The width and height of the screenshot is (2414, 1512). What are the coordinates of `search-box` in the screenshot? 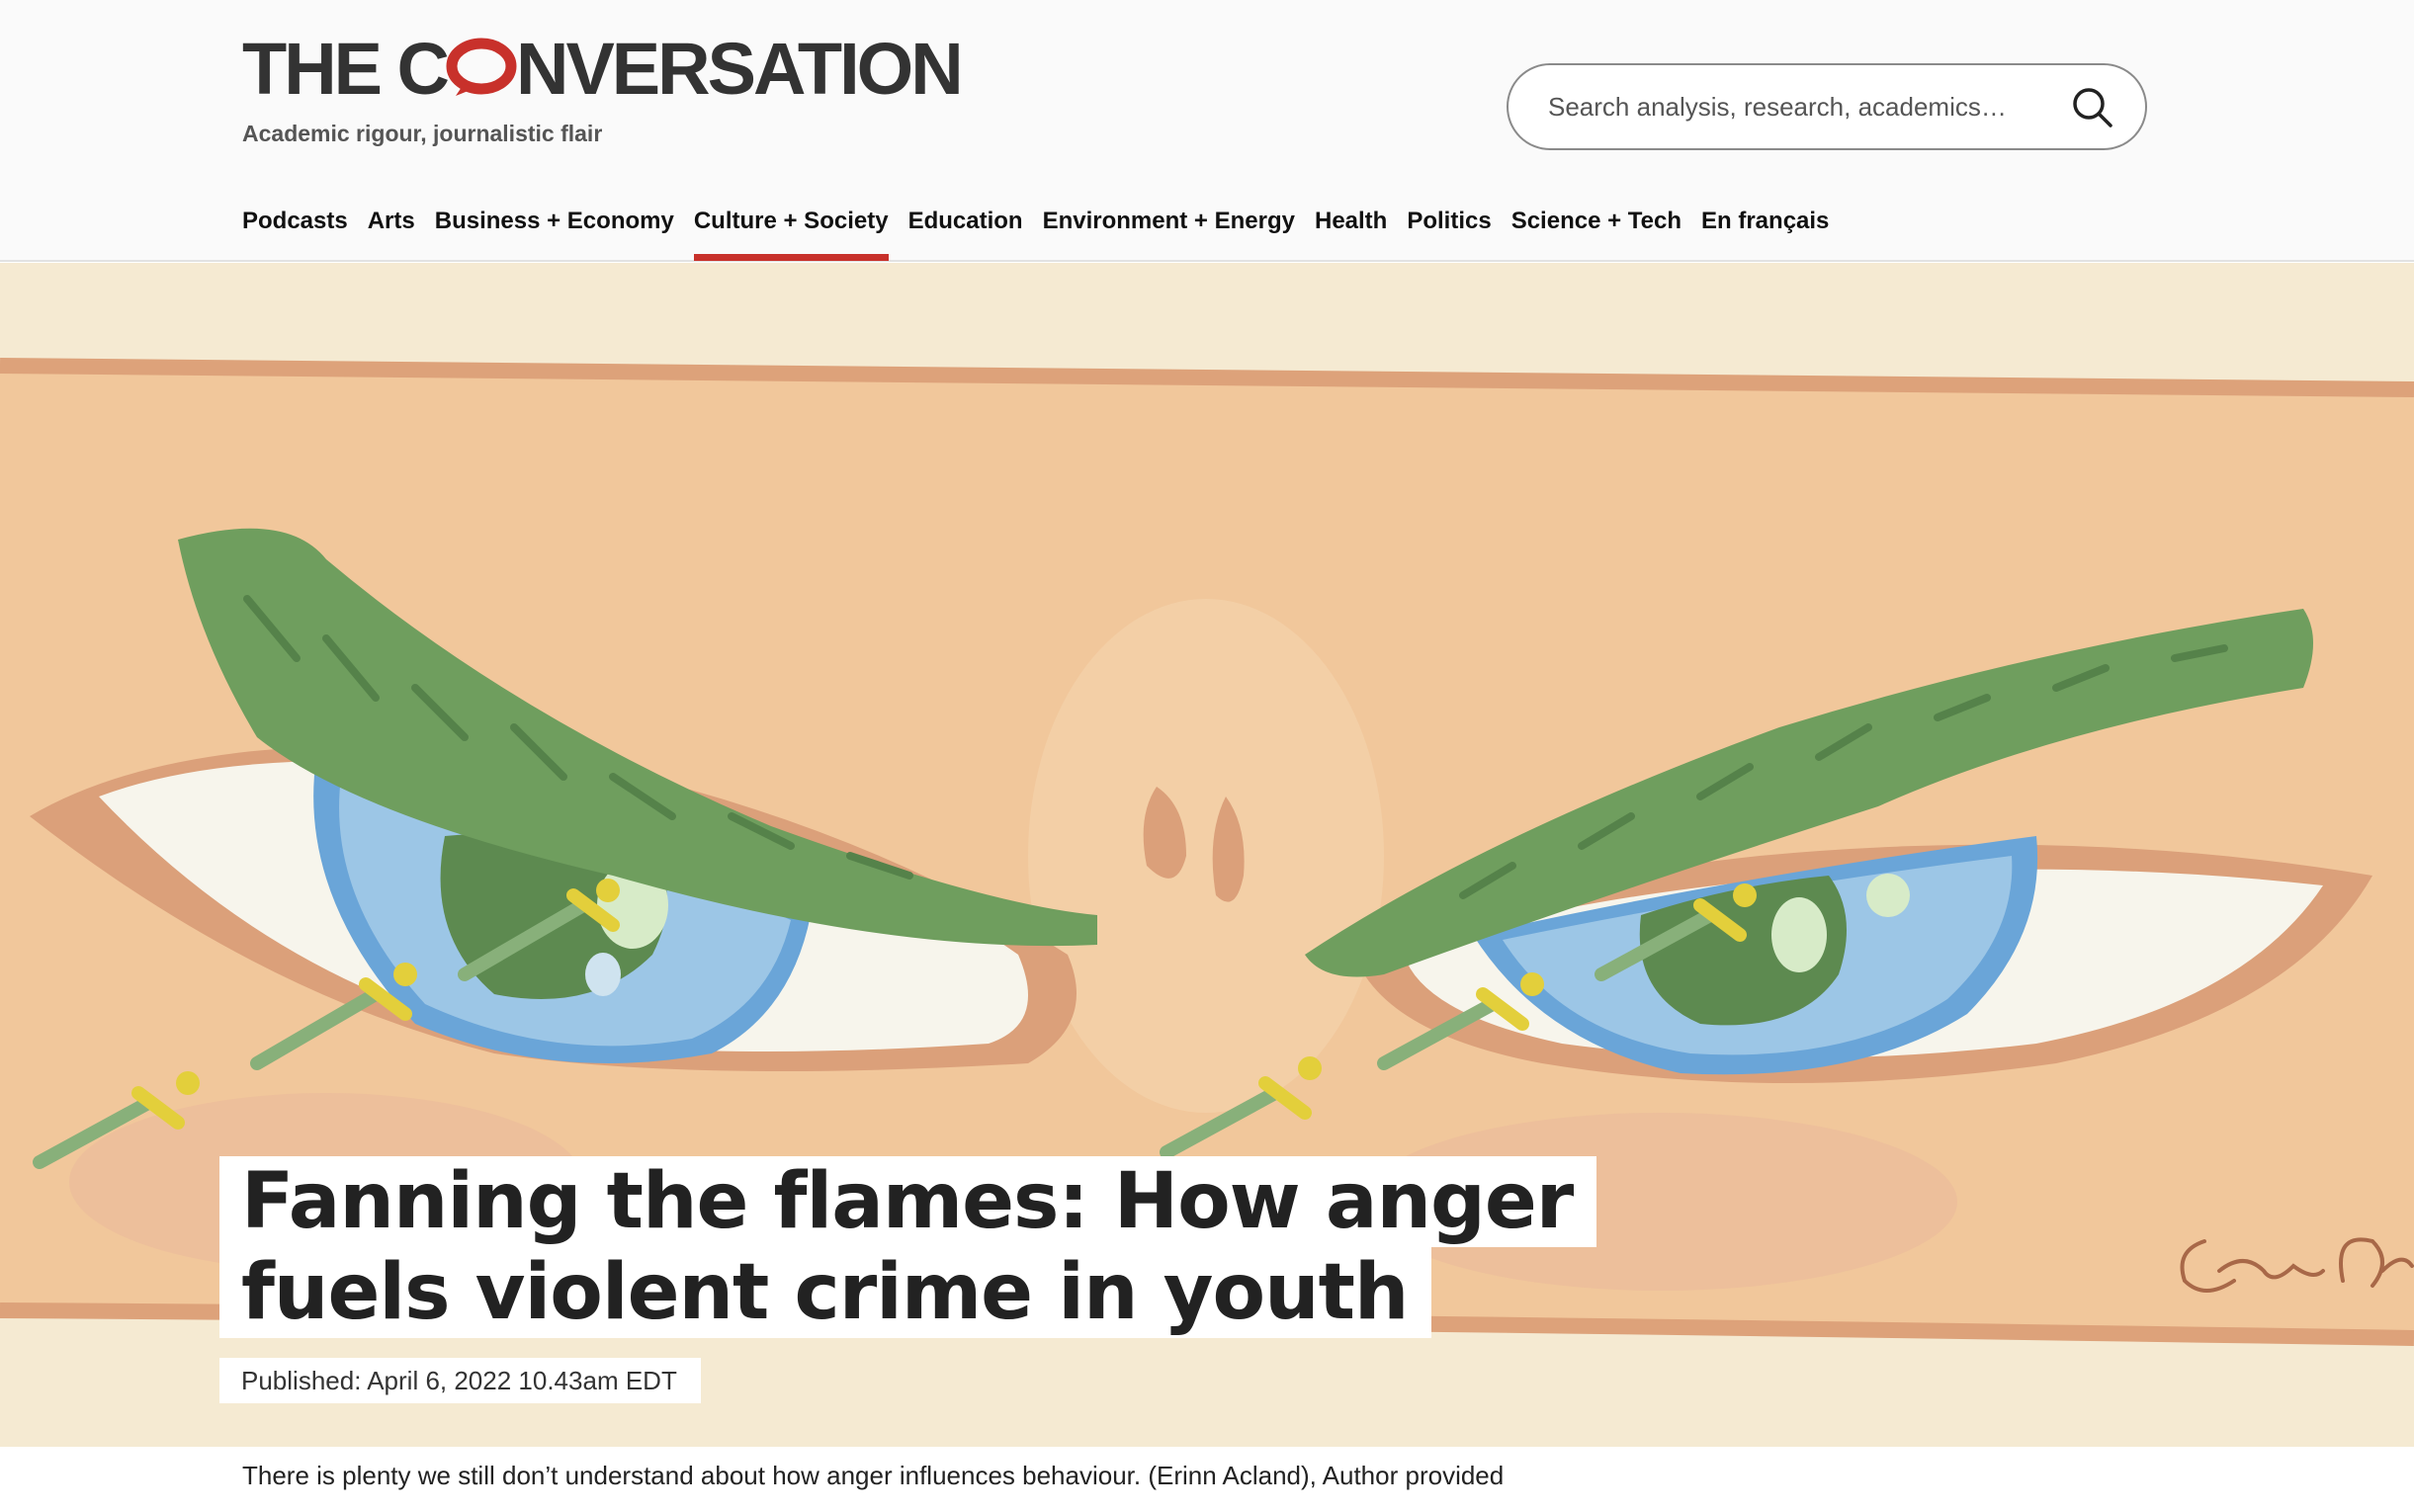 It's located at (1827, 106).